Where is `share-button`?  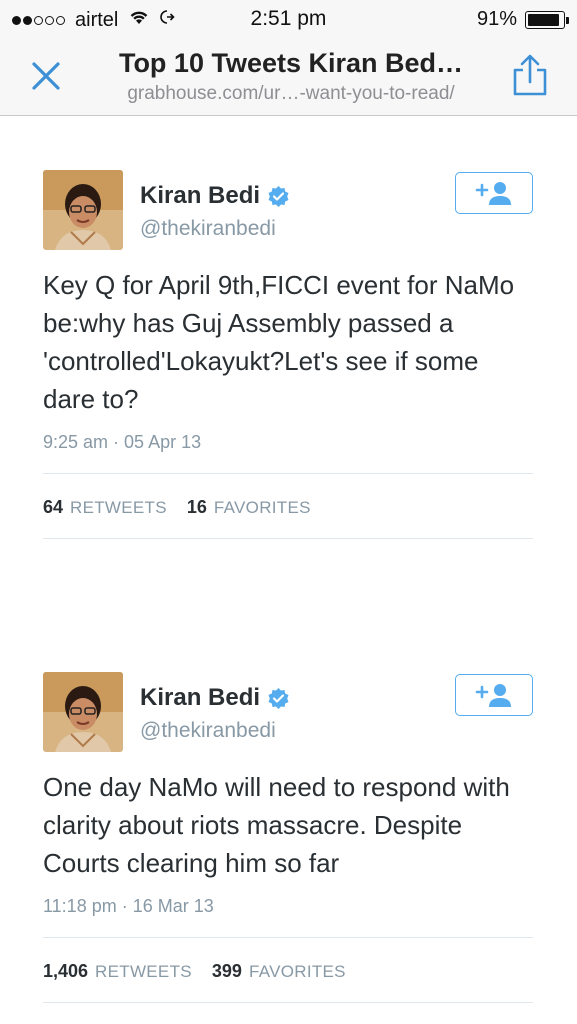 share-button is located at coordinates (530, 76).